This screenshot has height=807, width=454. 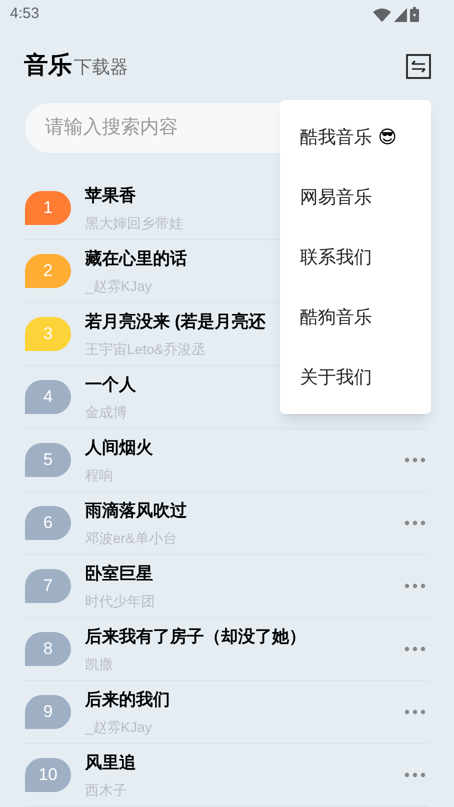 What do you see at coordinates (48, 208) in the screenshot?
I see `rank-badge: 1` at bounding box center [48, 208].